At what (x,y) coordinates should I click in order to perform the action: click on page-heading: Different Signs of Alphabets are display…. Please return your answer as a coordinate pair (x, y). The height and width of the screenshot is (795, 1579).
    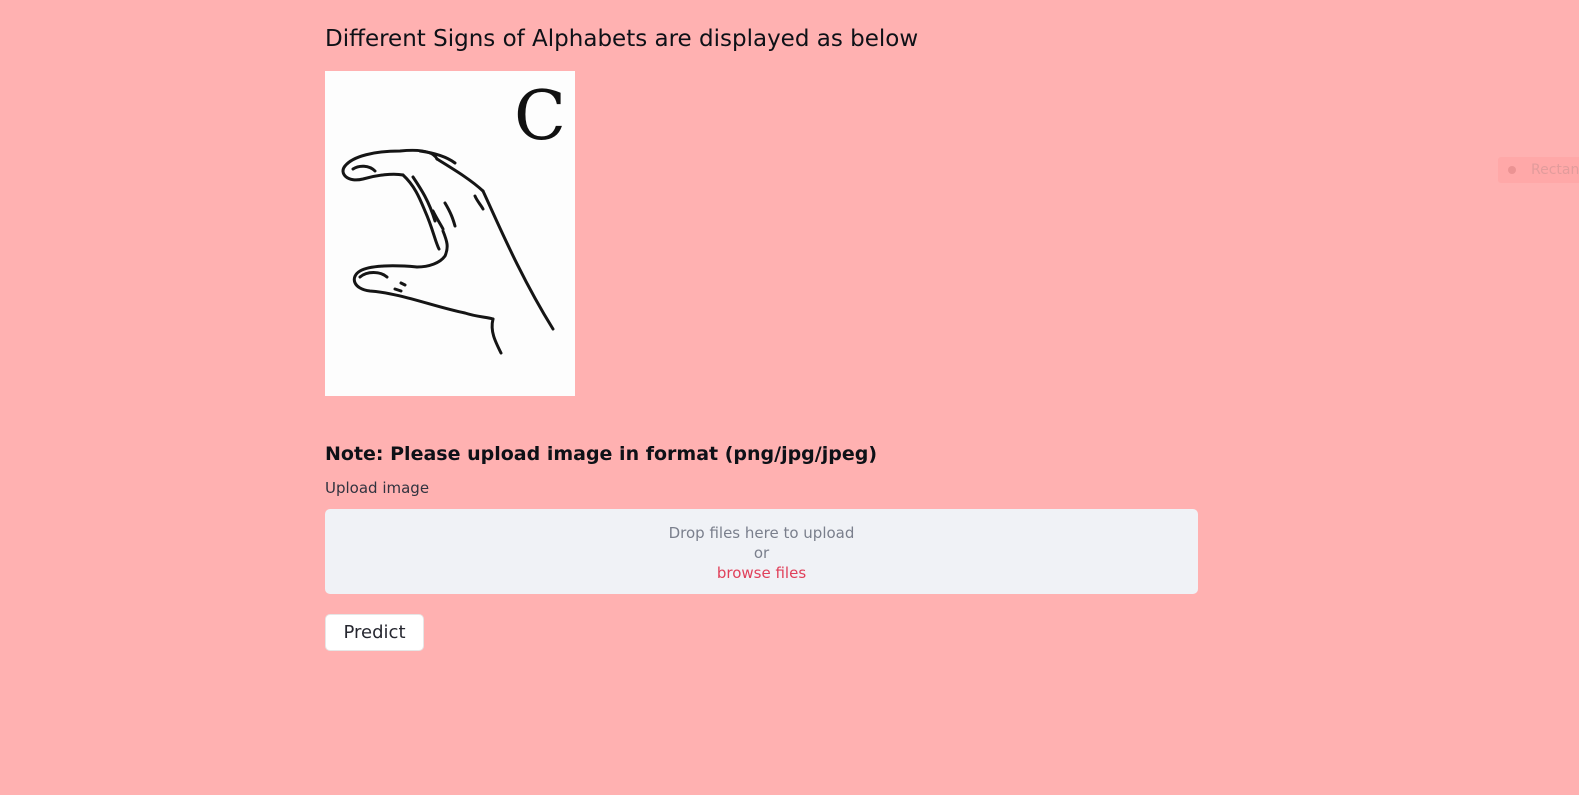
    Looking at the image, I should click on (622, 39).